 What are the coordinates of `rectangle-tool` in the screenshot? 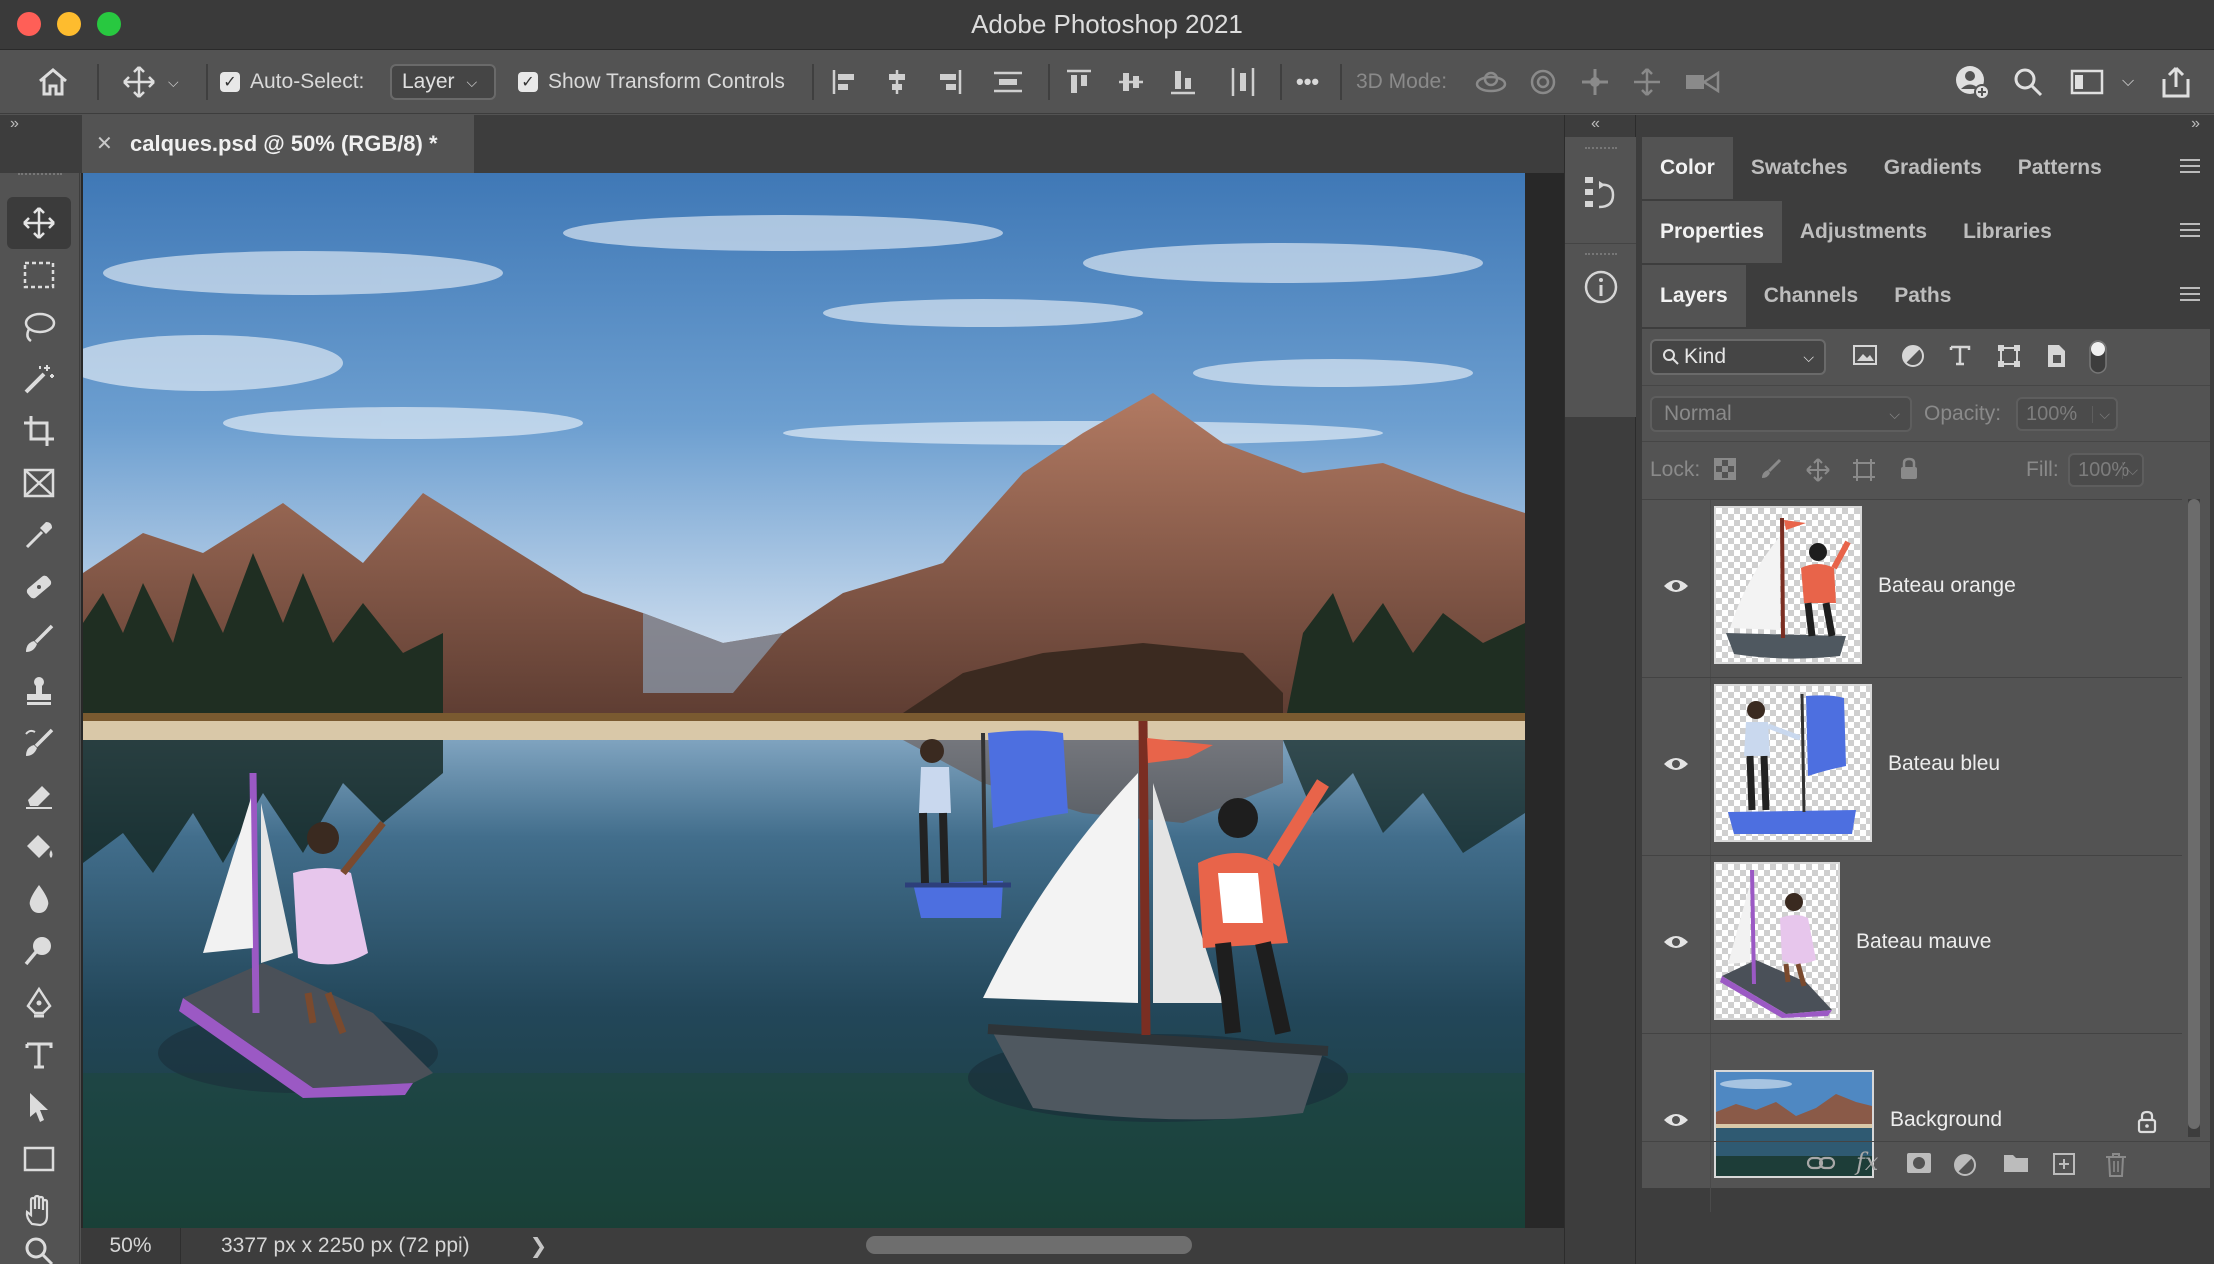 It's located at (39, 1159).